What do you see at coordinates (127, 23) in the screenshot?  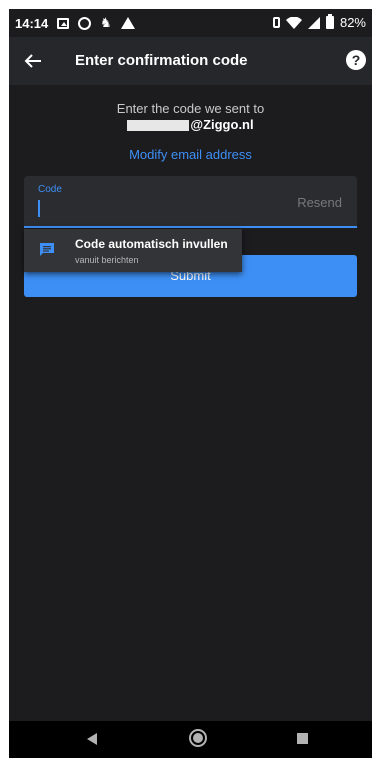 I see `warning-icon` at bounding box center [127, 23].